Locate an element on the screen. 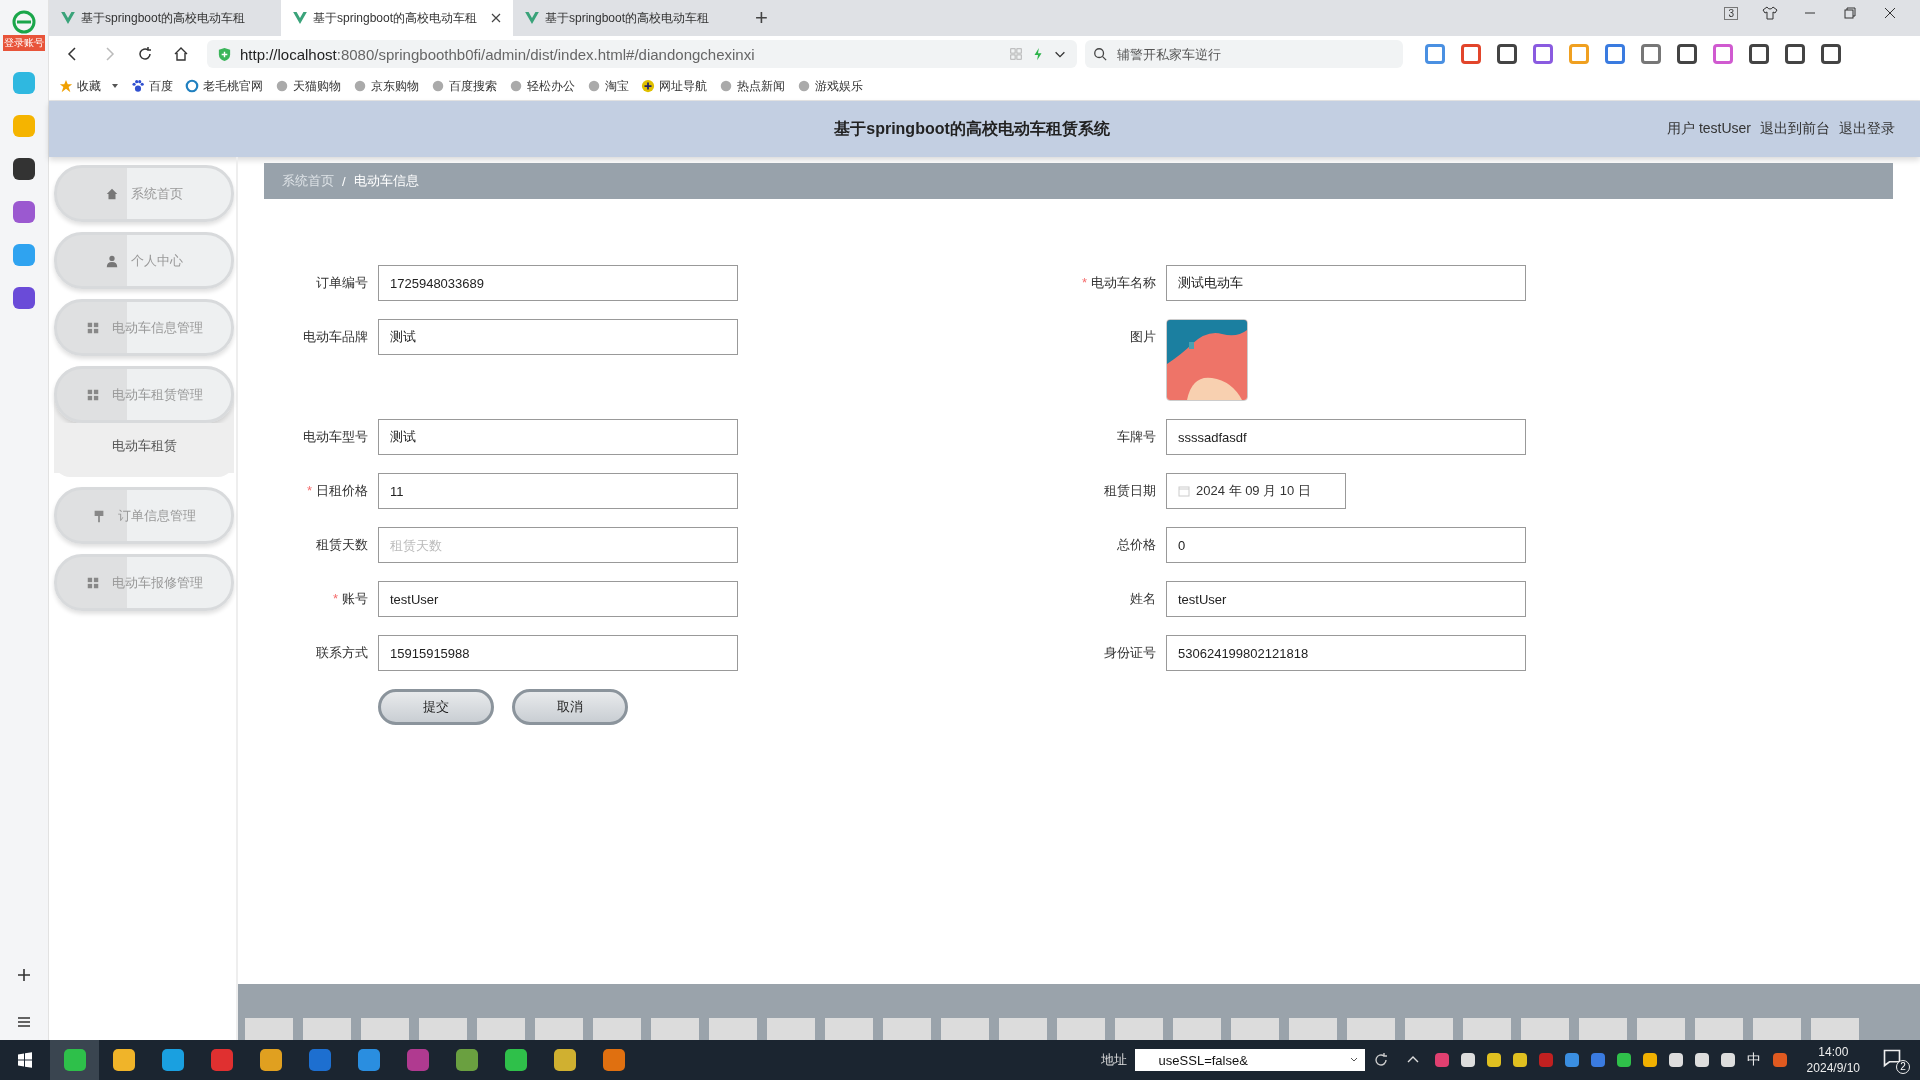 Image resolution: width=1920 pixels, height=1080 pixels. caret-icon is located at coordinates (115, 86).